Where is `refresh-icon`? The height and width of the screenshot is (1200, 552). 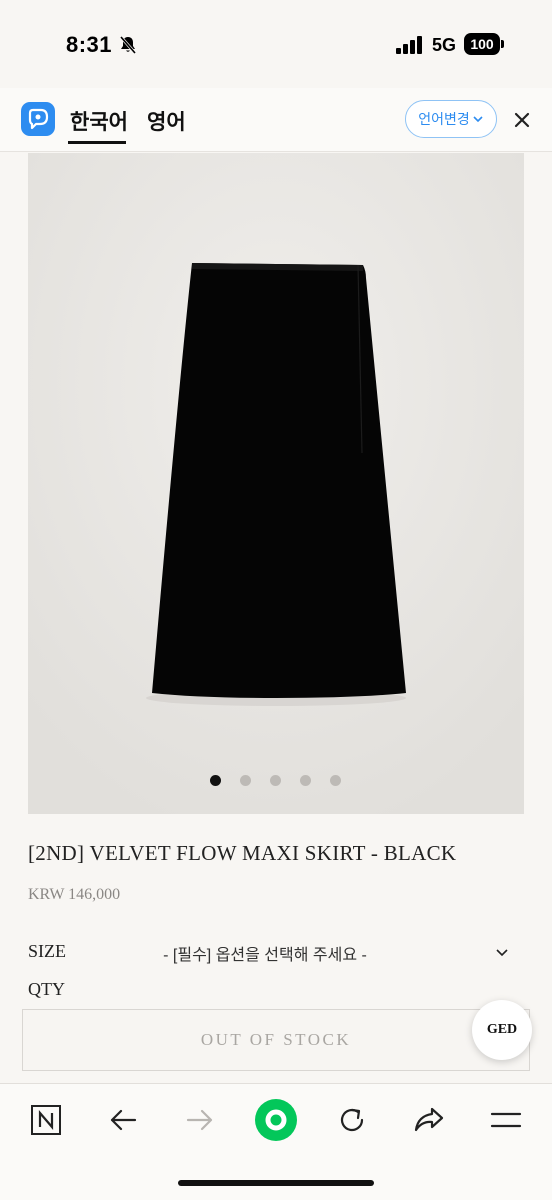
refresh-icon is located at coordinates (352, 1120).